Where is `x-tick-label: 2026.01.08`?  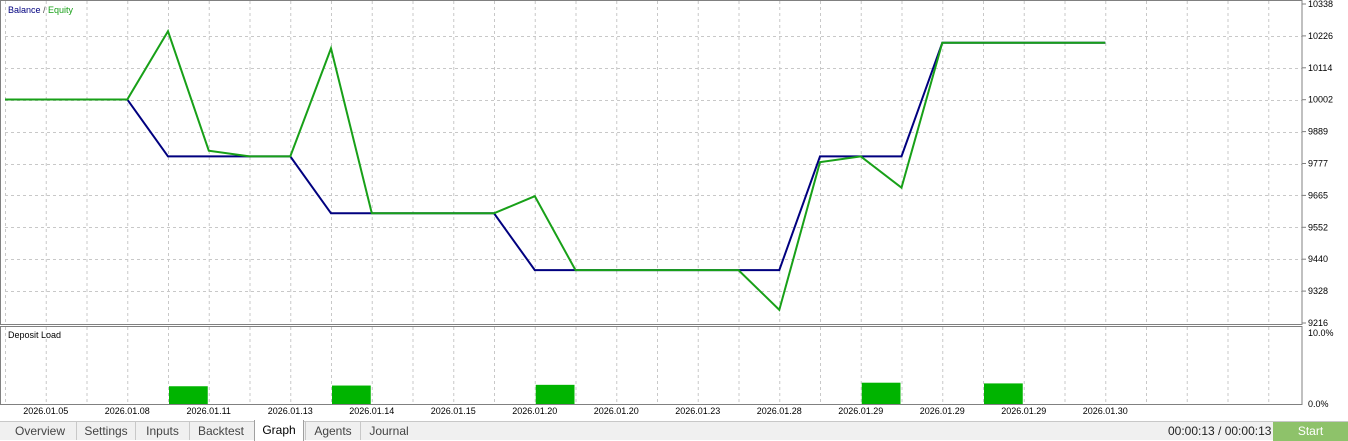 x-tick-label: 2026.01.08 is located at coordinates (127, 411).